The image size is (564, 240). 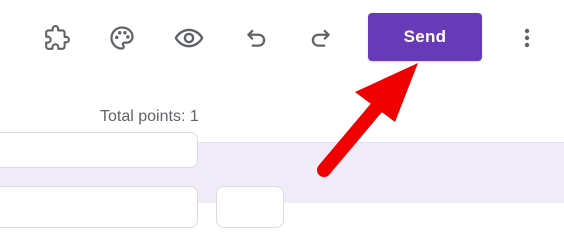 What do you see at coordinates (425, 37) in the screenshot?
I see `send-button: Send` at bounding box center [425, 37].